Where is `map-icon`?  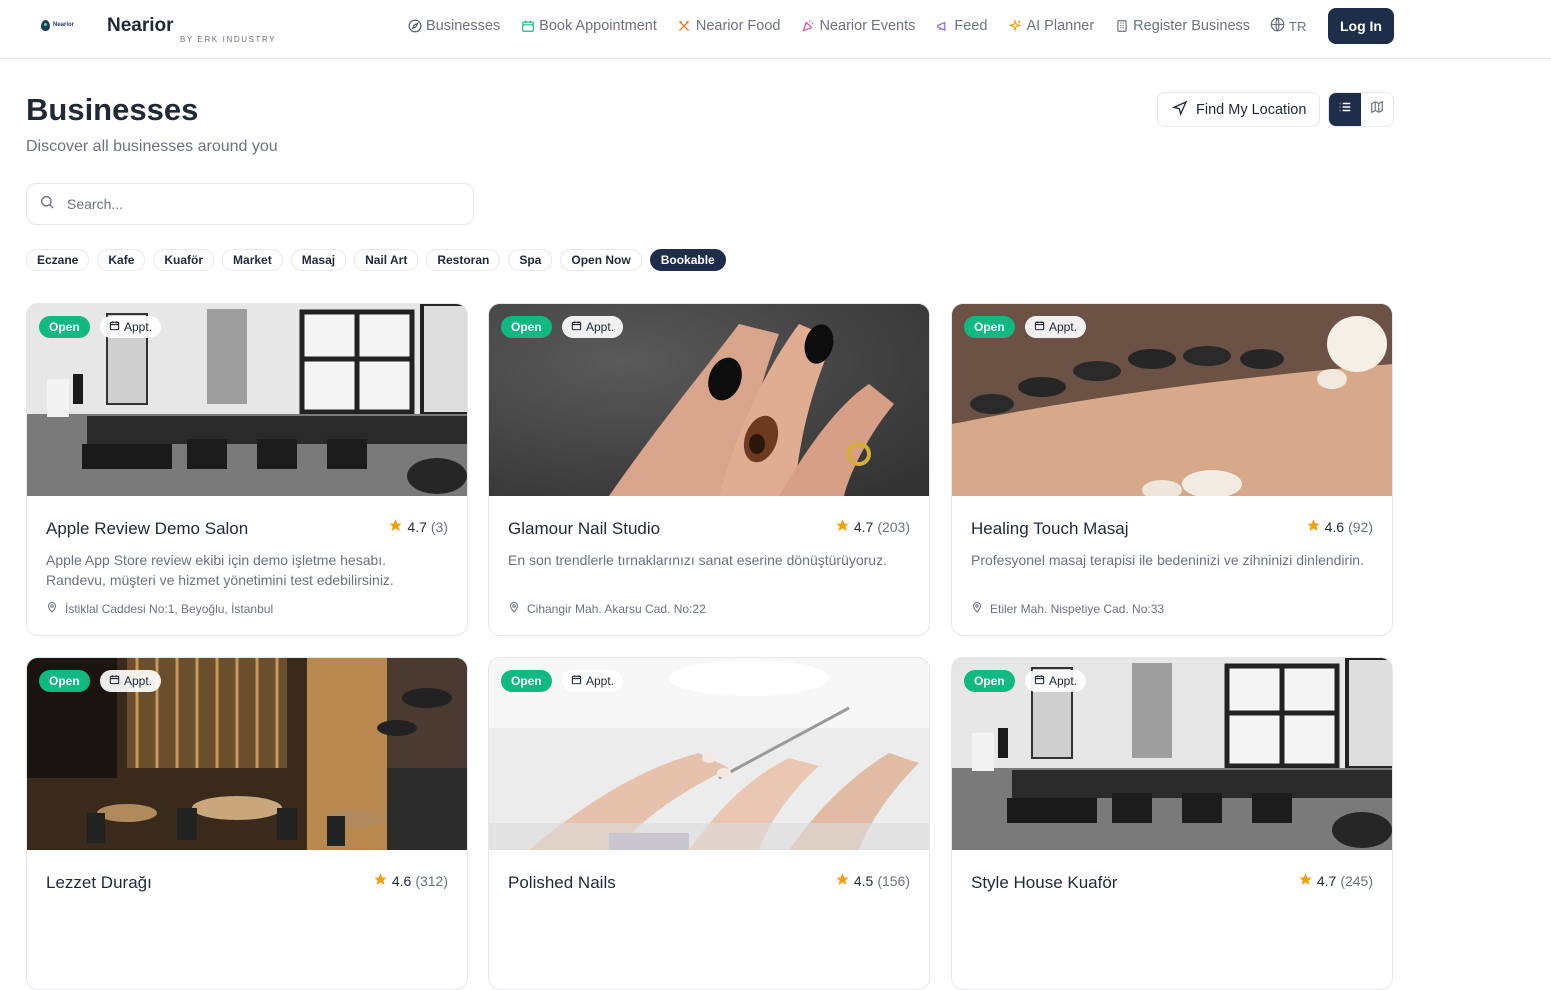
map-icon is located at coordinates (1377, 109).